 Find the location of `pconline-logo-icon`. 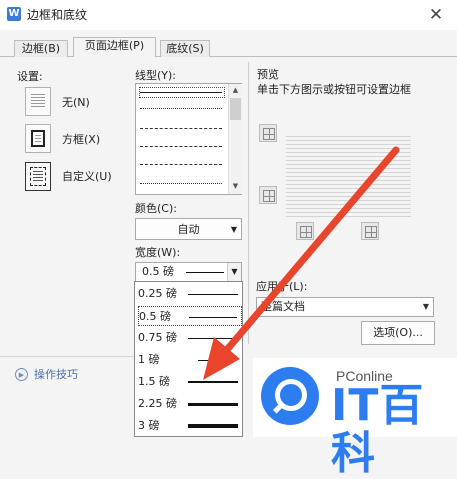

pconline-logo-icon is located at coordinates (290, 396).